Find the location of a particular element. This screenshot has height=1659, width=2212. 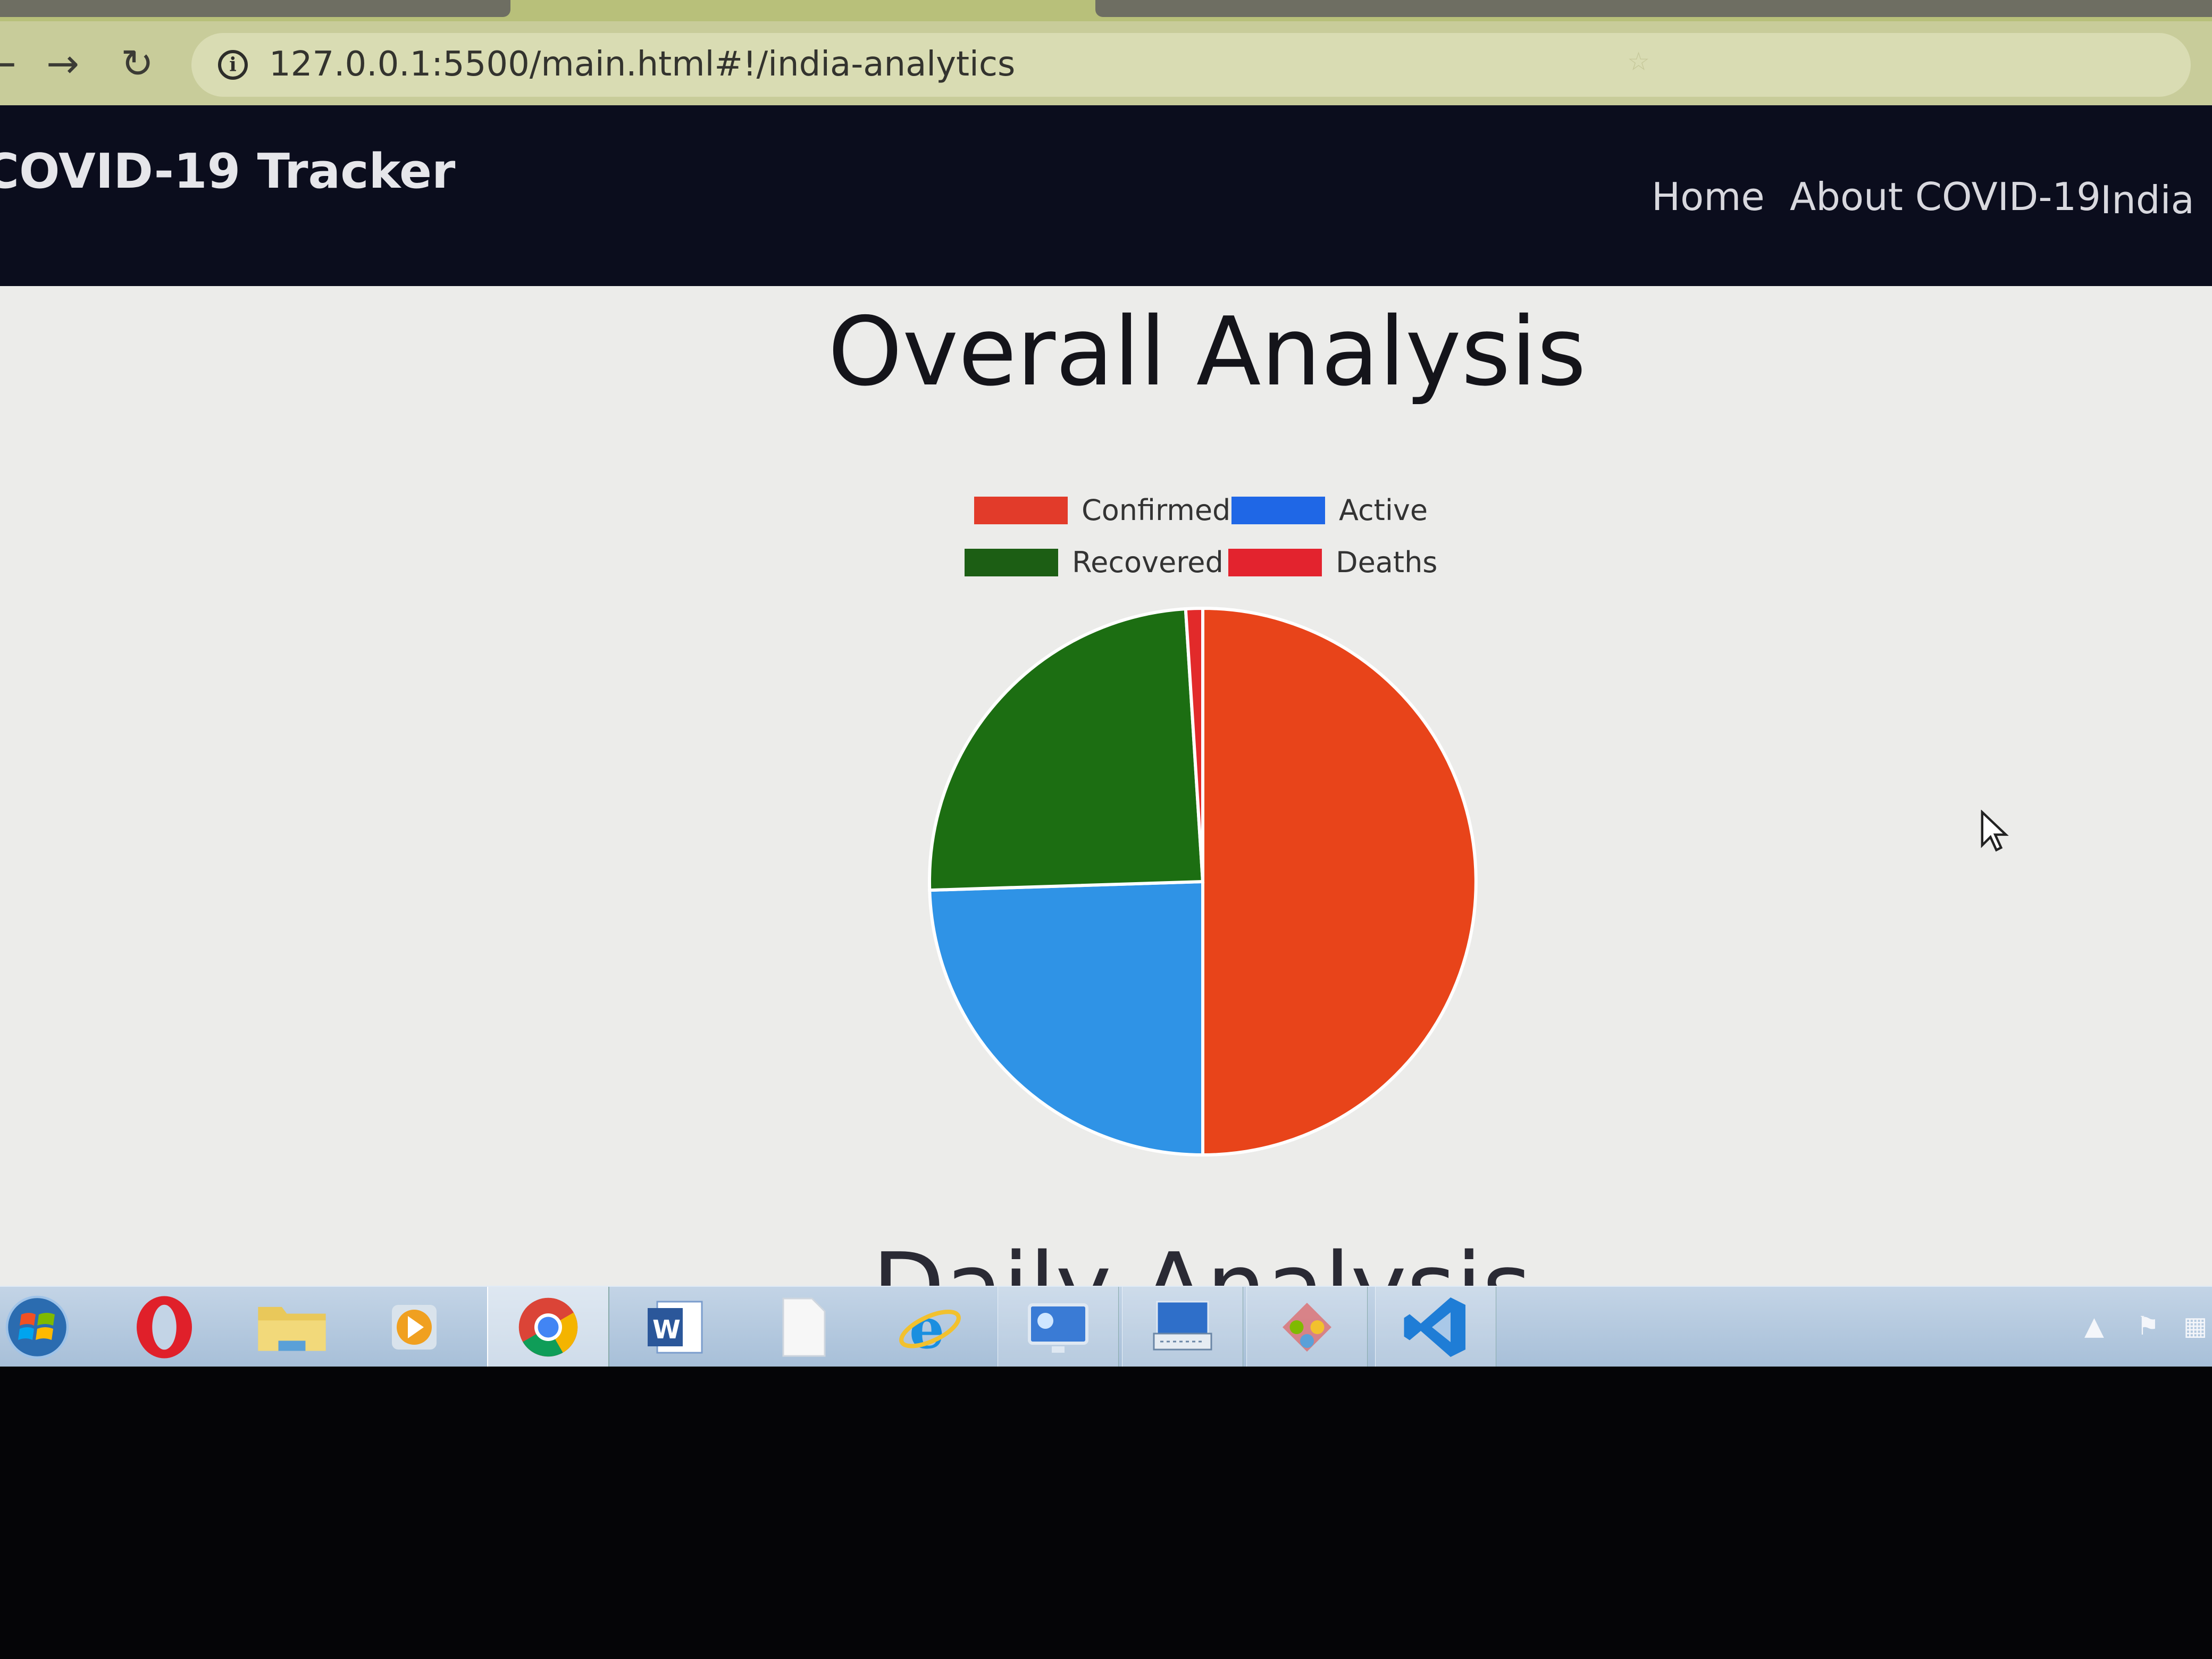

network-icon: ▦ is located at coordinates (2195, 1326).